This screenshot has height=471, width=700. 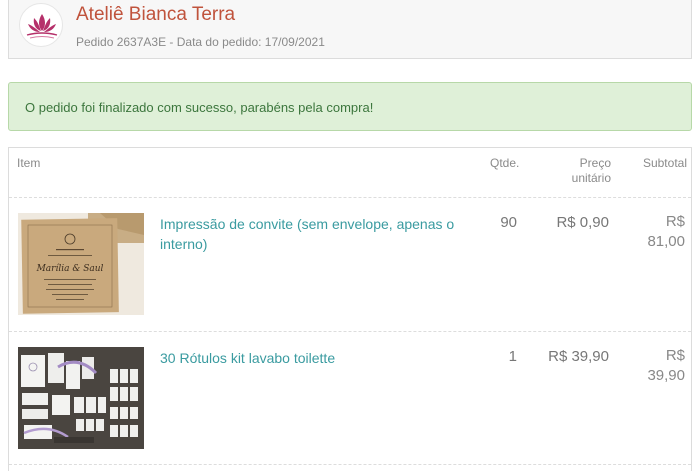 What do you see at coordinates (578, 356) in the screenshot?
I see `item-unit-price: R$ 39,90` at bounding box center [578, 356].